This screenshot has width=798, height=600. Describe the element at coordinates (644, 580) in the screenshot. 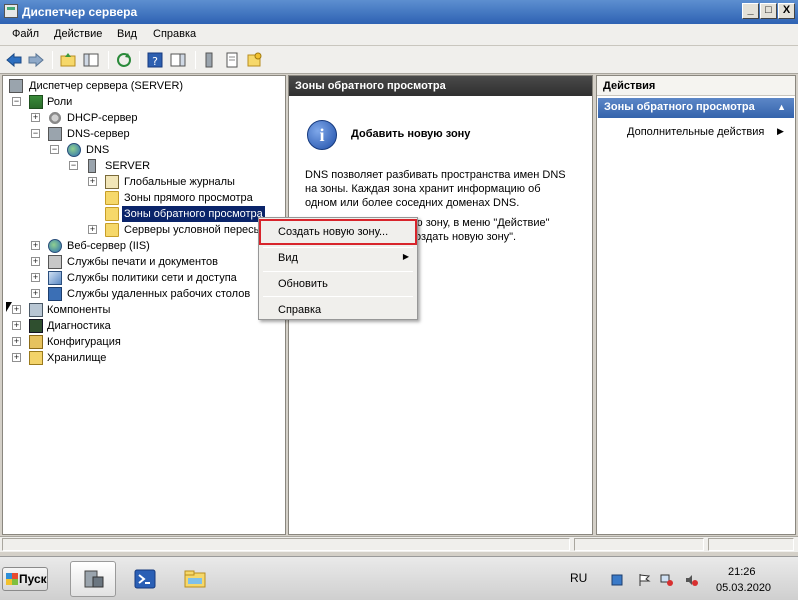

I see `action-center-flag-icon` at that location.